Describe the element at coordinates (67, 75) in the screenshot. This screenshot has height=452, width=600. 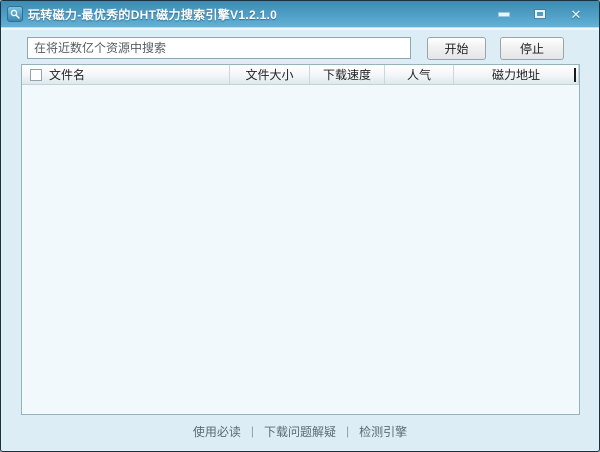
I see `column-header-filename-label: 文件名` at that location.